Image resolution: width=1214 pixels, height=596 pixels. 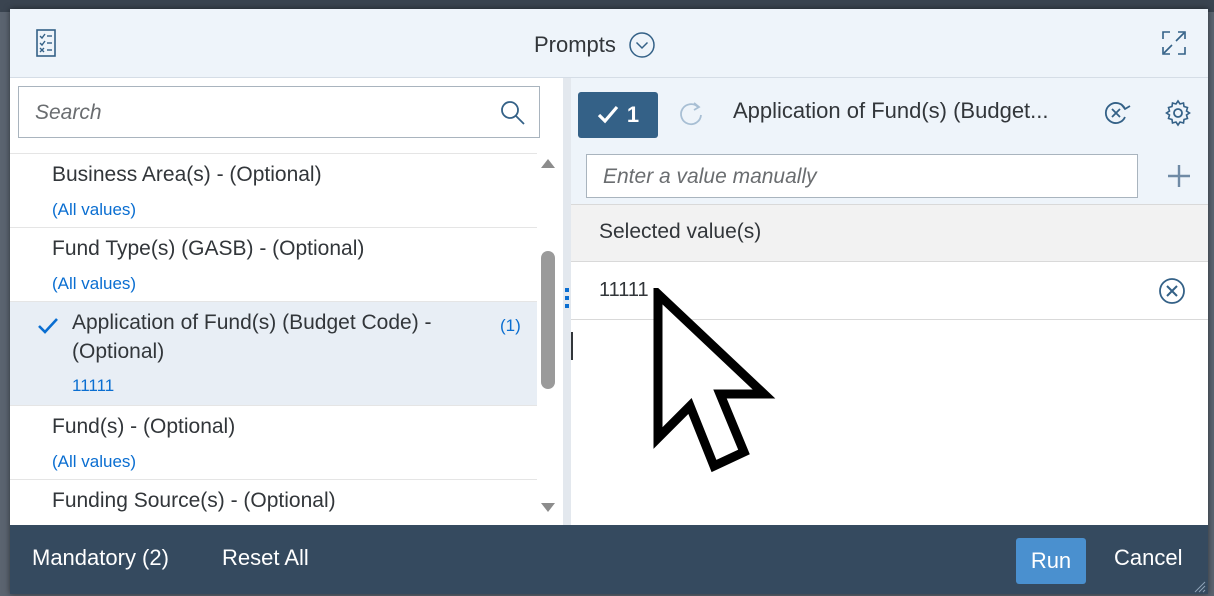 I want to click on search-box, so click(x=279, y=112).